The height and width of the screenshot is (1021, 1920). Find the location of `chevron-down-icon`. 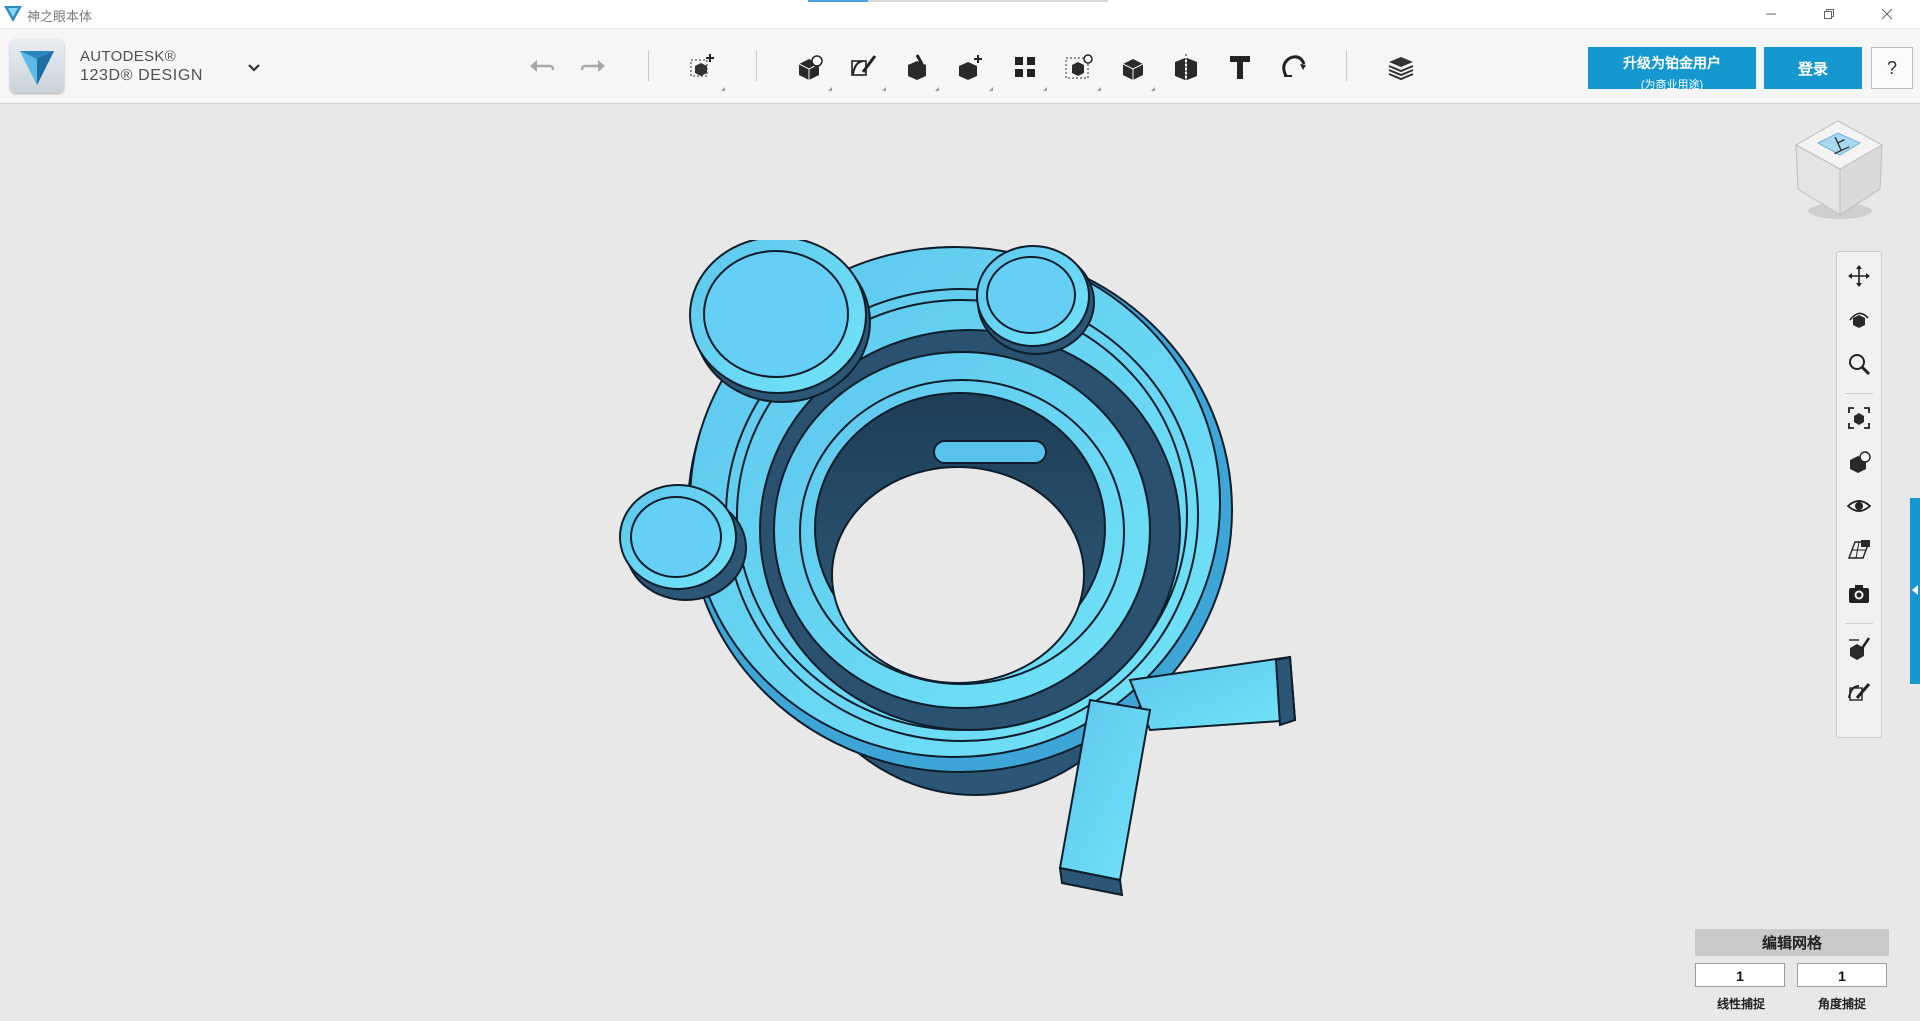

chevron-down-icon is located at coordinates (254, 68).